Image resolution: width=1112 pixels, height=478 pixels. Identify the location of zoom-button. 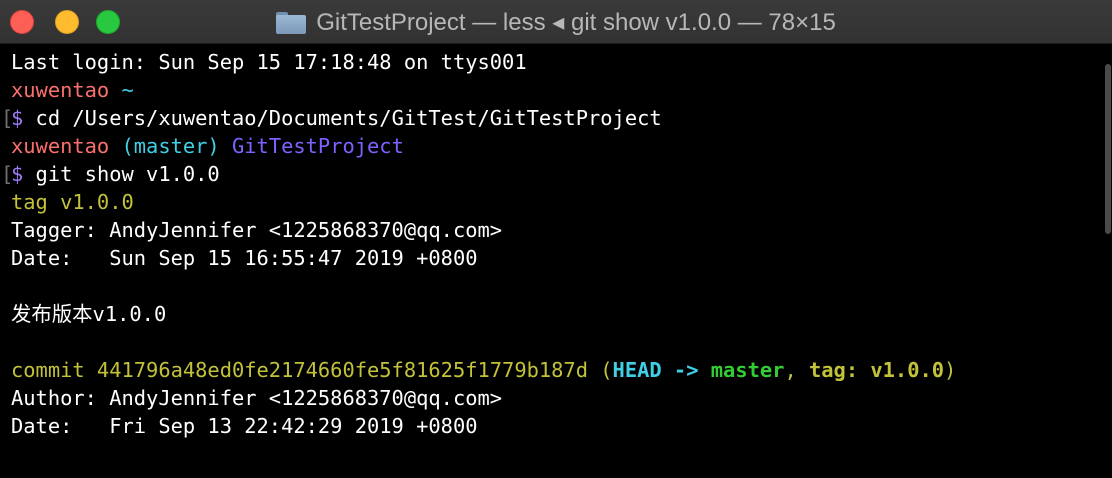
(108, 22).